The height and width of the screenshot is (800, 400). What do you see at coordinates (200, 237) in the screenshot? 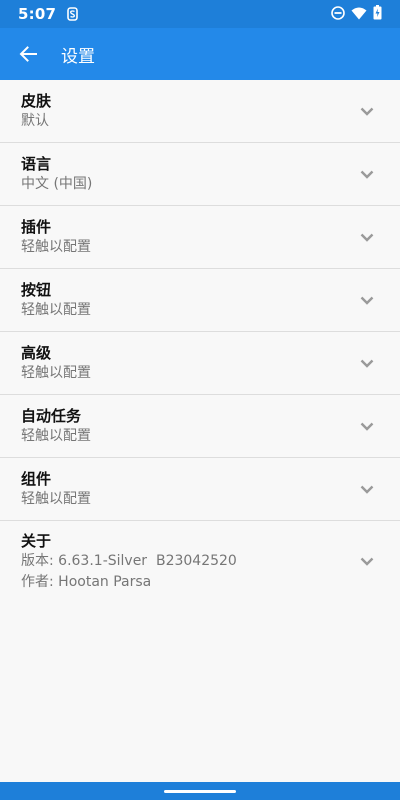
I see `settings-item-plugins: 插件 轻触以配置` at bounding box center [200, 237].